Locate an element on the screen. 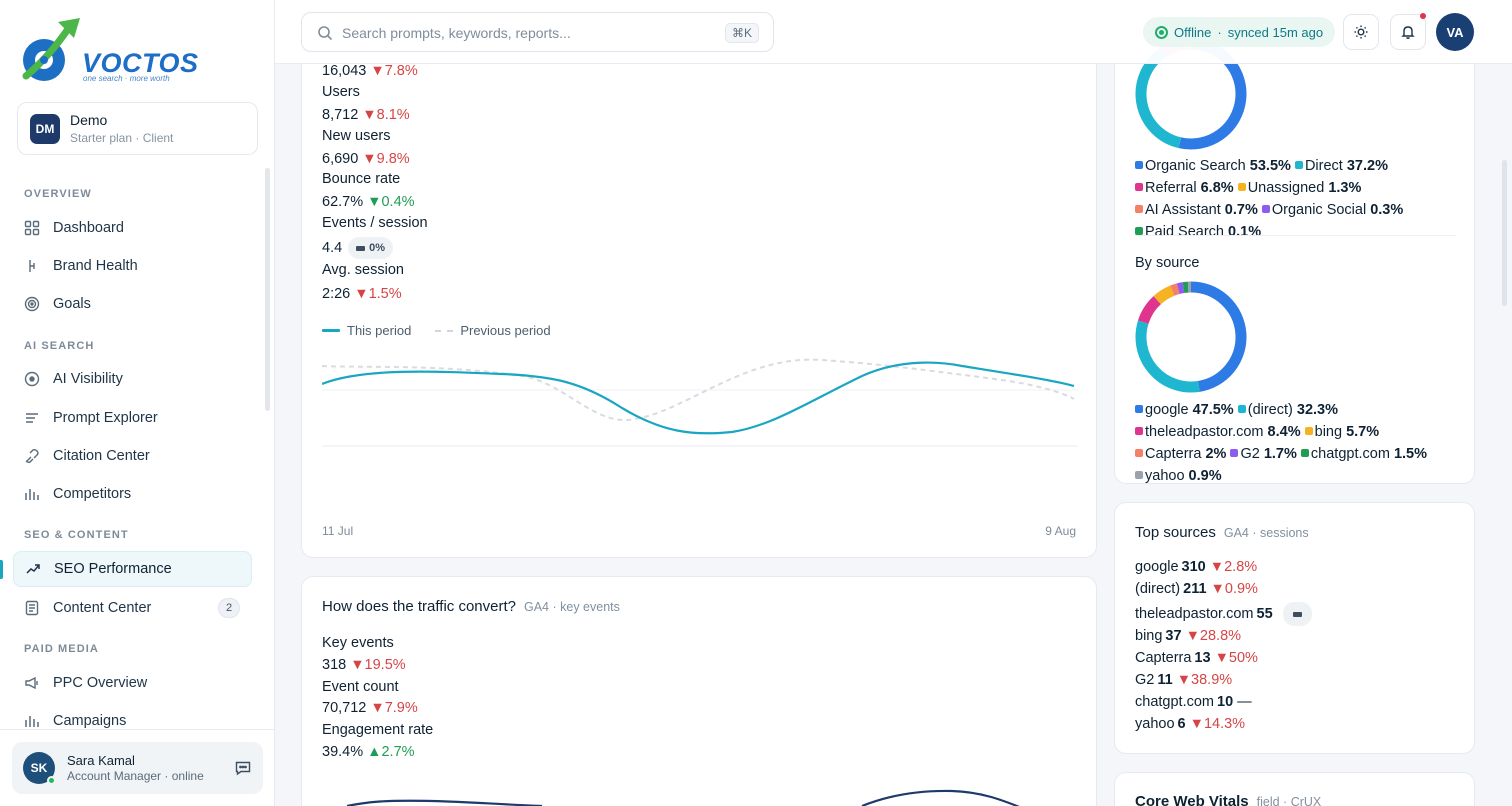 This screenshot has height=806, width=1512. content-center-badge: 2 is located at coordinates (229, 608).